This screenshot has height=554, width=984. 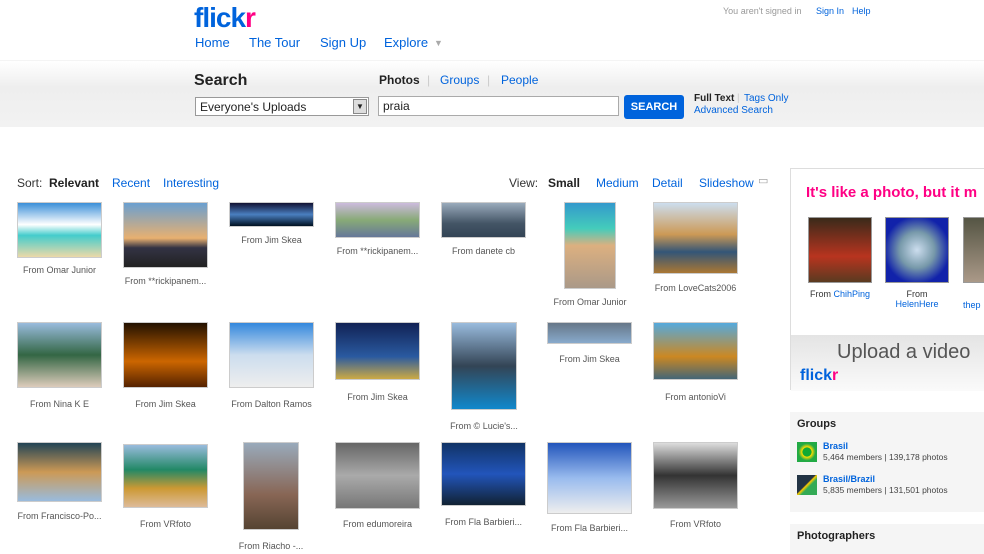 I want to click on tab-photos: Photos, so click(x=399, y=80).